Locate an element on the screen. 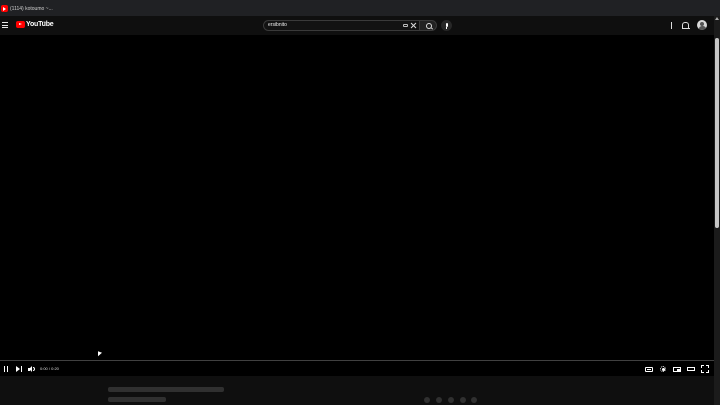 This screenshot has width=720, height=405. time-display: 0:00 / 0:20 is located at coordinates (49, 368).